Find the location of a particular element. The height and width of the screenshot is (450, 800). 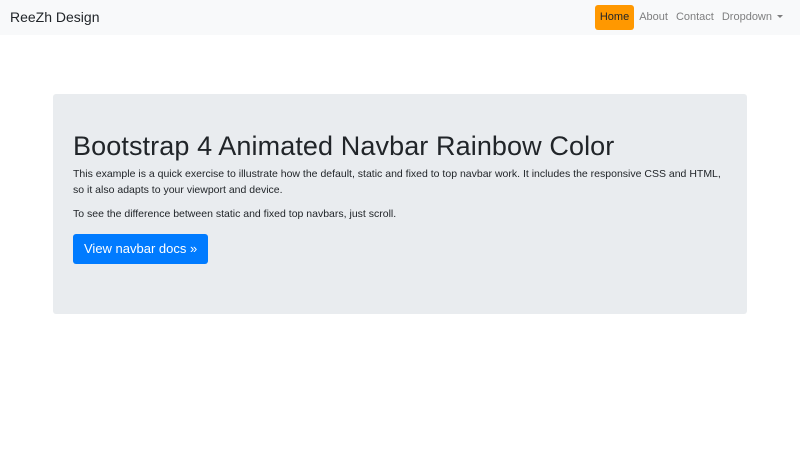

nav-item-about: About is located at coordinates (653, 17).